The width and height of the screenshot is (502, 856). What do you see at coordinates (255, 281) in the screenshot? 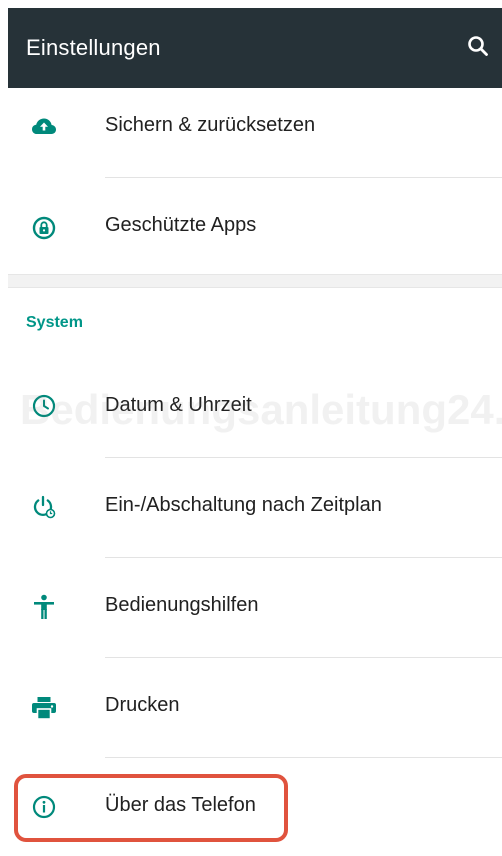
I see `section-separator` at bounding box center [255, 281].